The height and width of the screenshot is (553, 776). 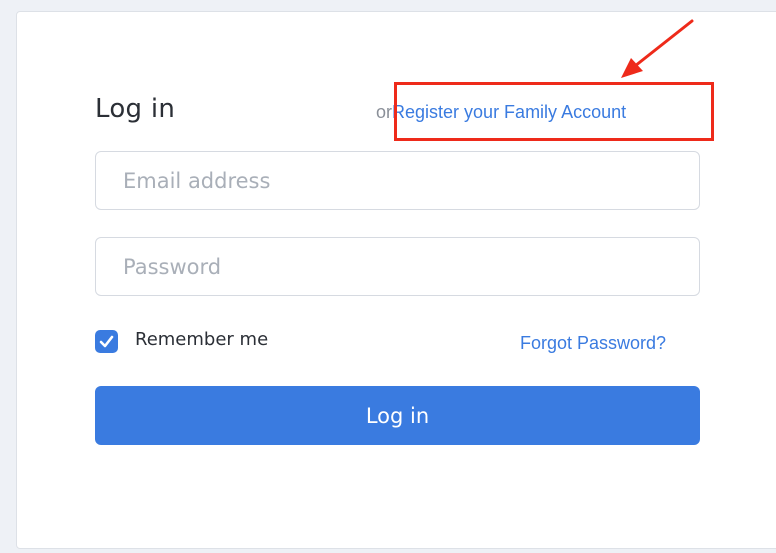 What do you see at coordinates (593, 343) in the screenshot?
I see `forgot-password-link: Forgot Password?` at bounding box center [593, 343].